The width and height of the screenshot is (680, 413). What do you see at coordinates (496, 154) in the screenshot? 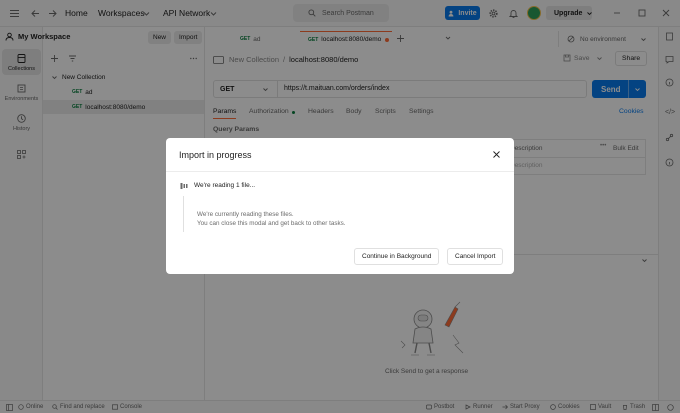
I see `close-icon` at bounding box center [496, 154].